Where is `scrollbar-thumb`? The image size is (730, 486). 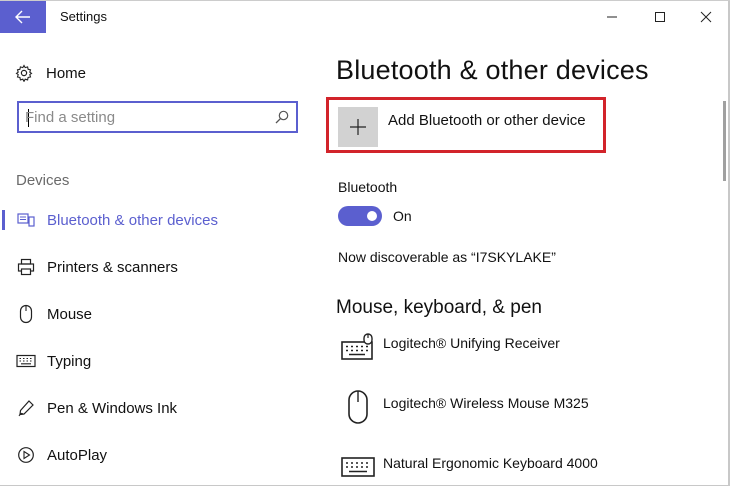 scrollbar-thumb is located at coordinates (724, 141).